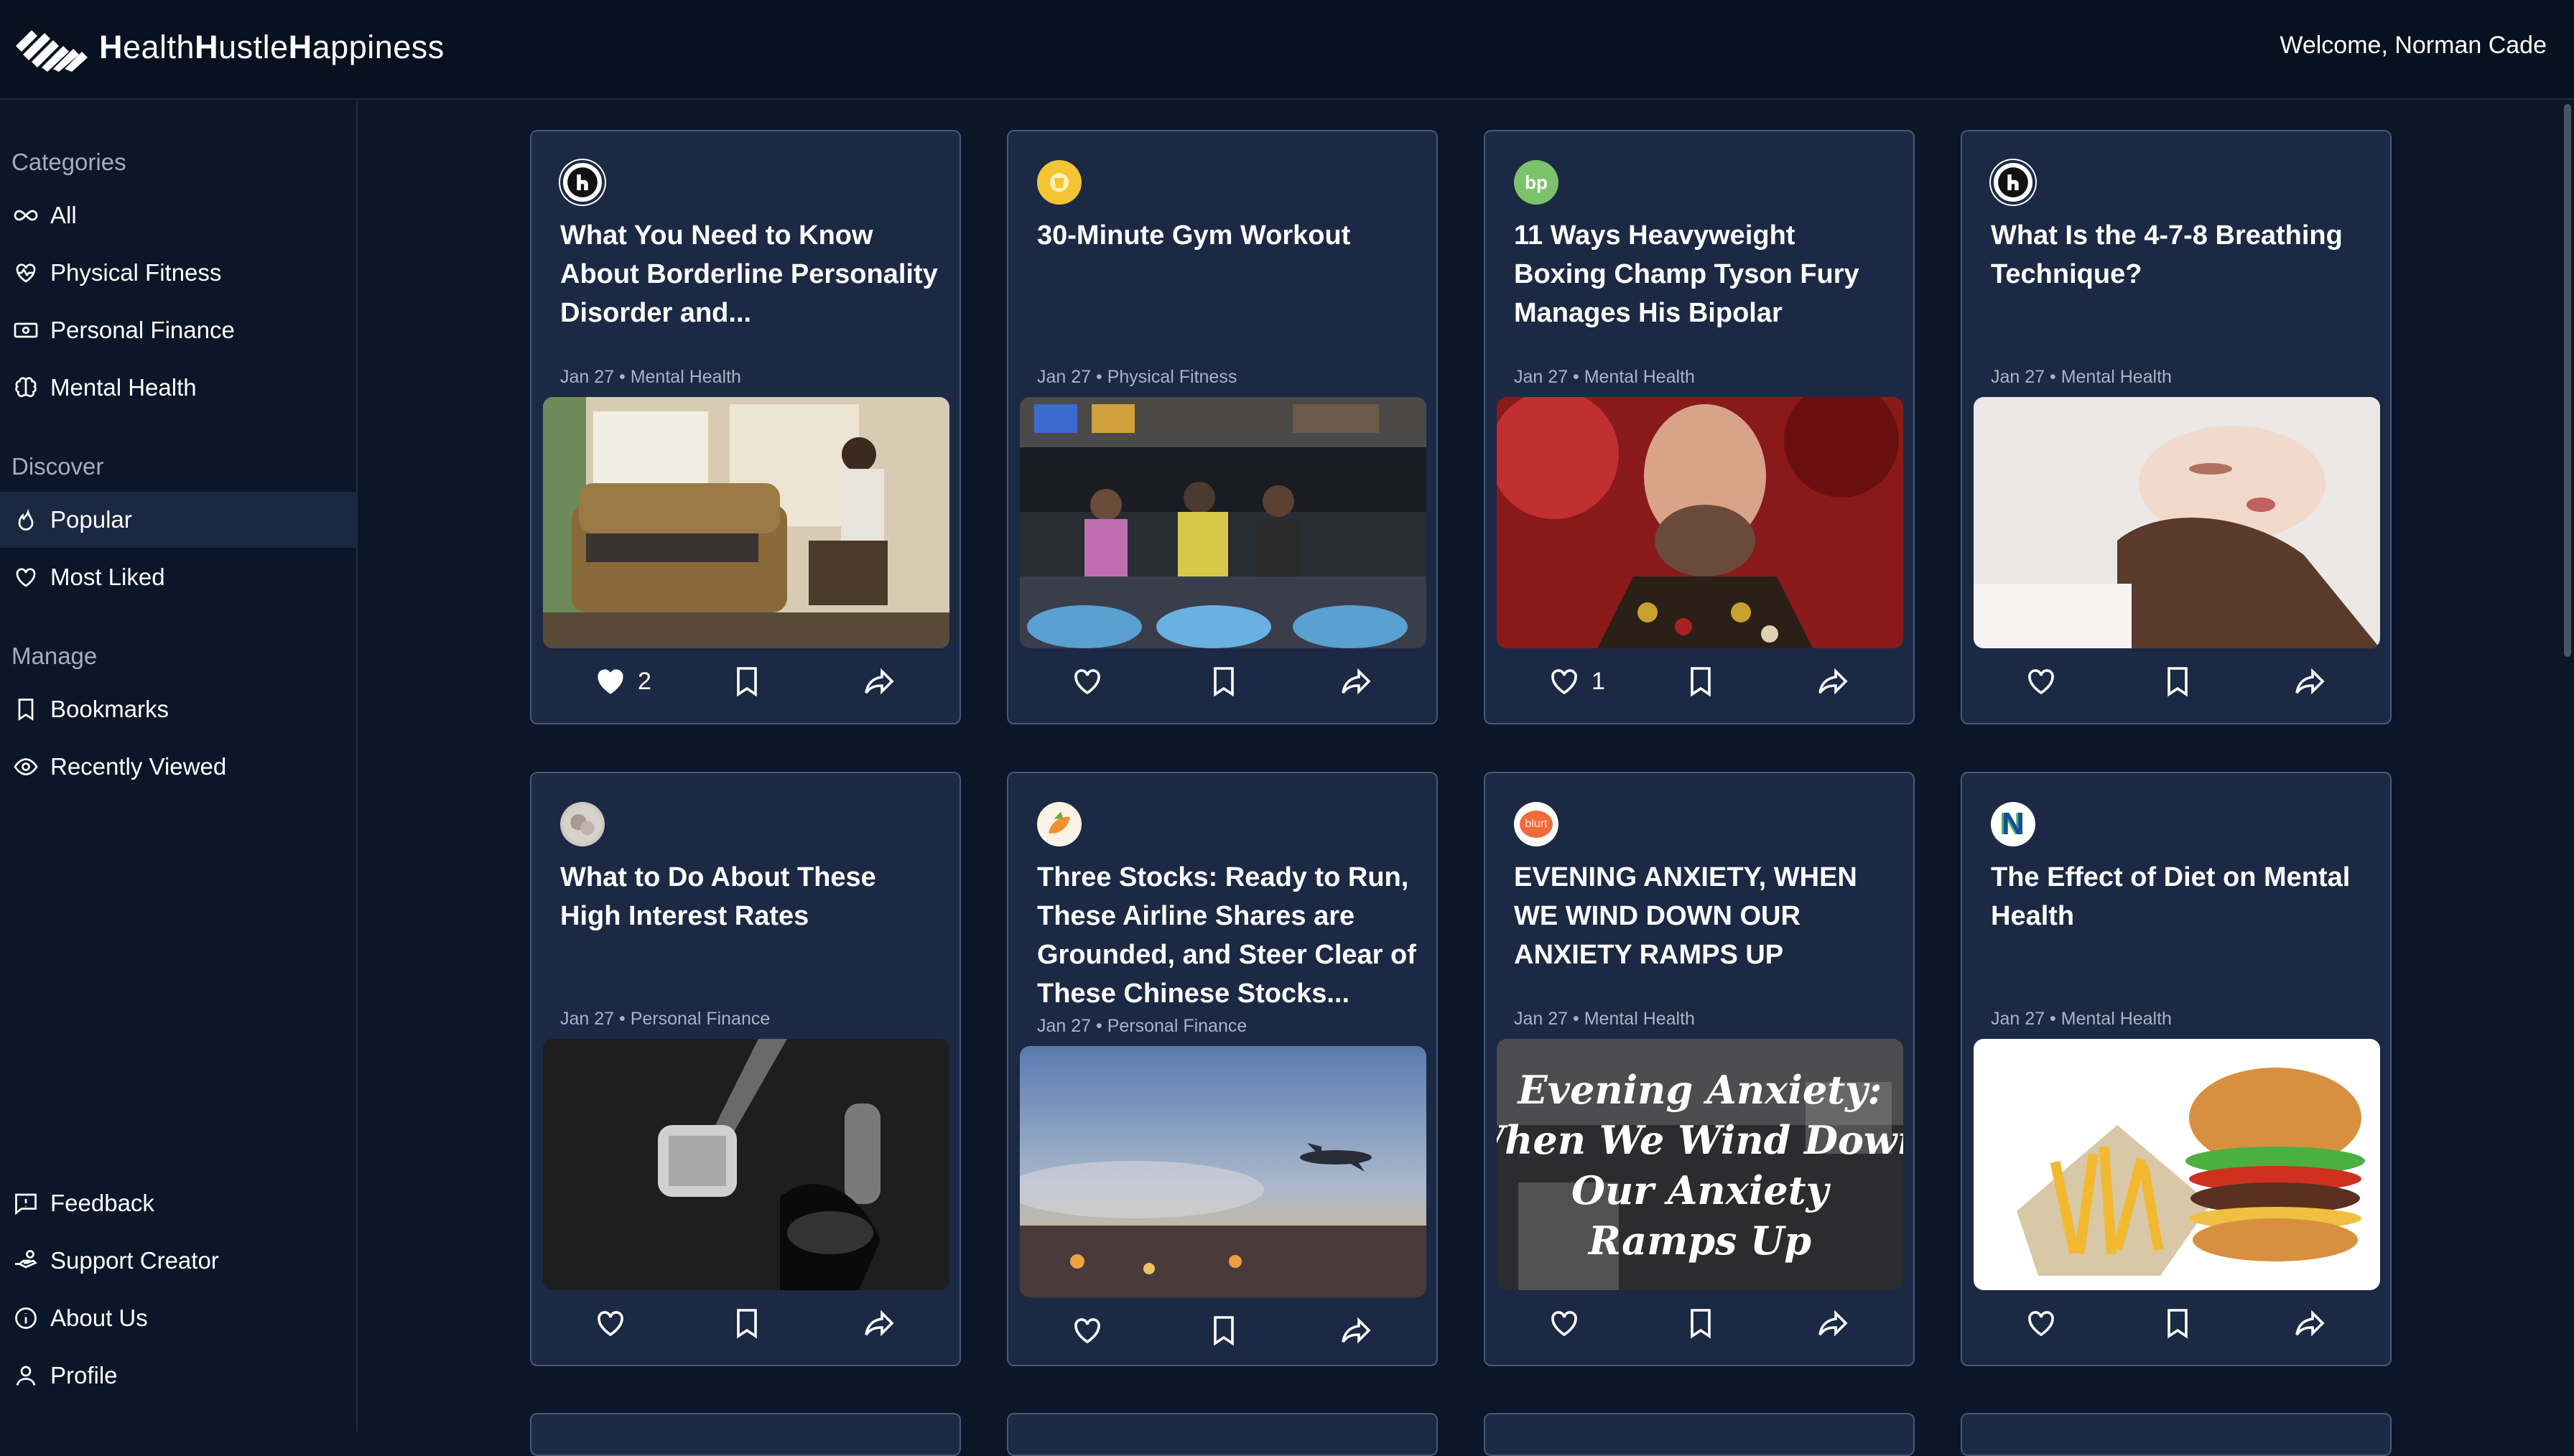 This screenshot has width=2574, height=1456. Describe the element at coordinates (178, 1261) in the screenshot. I see `sidebar-item-support-creator: Support Creator` at that location.